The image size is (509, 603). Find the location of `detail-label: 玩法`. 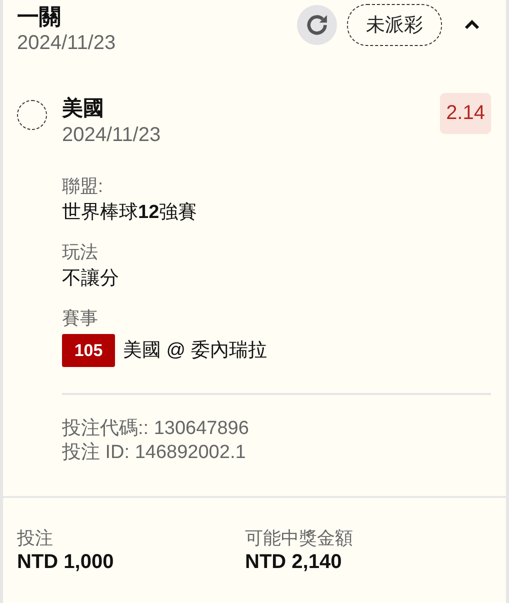

detail-label: 玩法 is located at coordinates (80, 252).